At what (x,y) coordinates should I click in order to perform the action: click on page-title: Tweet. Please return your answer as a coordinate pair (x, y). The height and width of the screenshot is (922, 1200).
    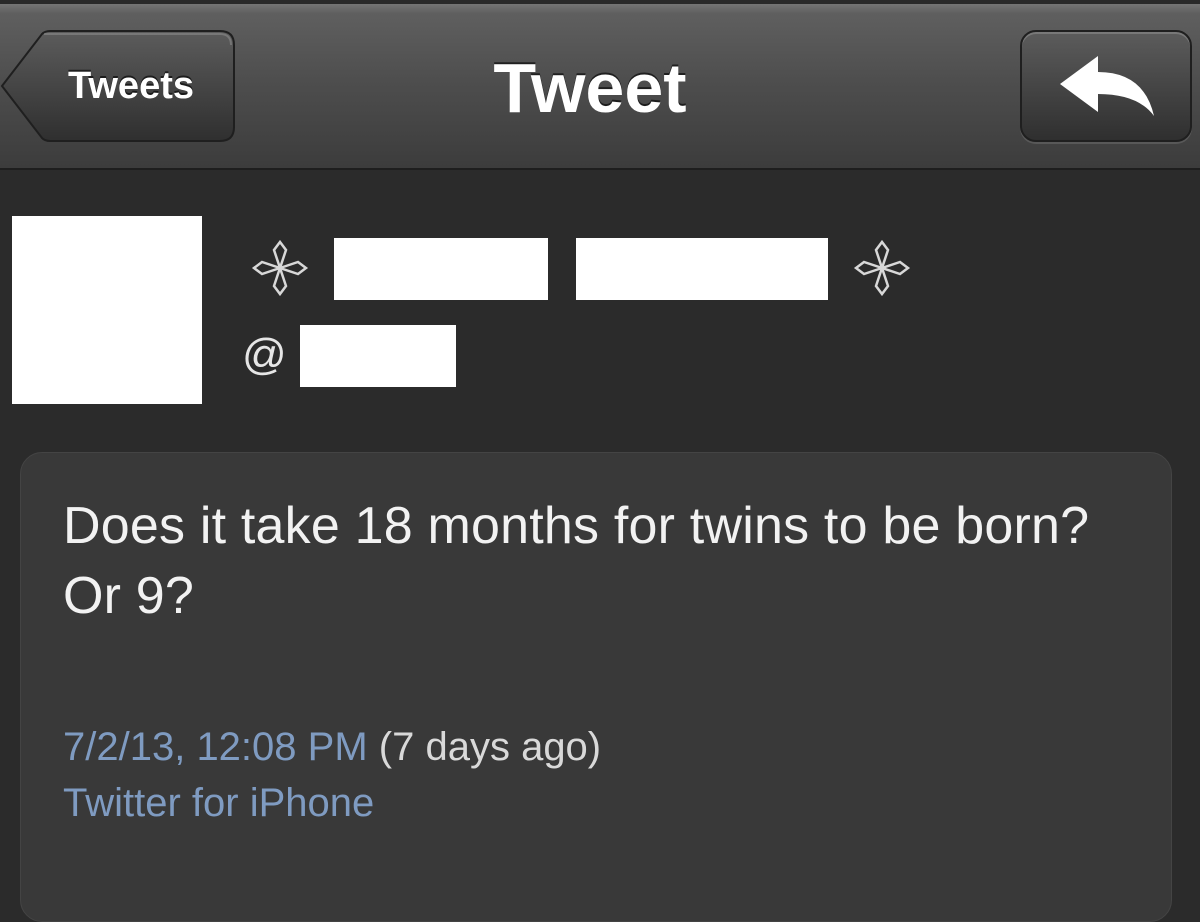
    Looking at the image, I should click on (590, 88).